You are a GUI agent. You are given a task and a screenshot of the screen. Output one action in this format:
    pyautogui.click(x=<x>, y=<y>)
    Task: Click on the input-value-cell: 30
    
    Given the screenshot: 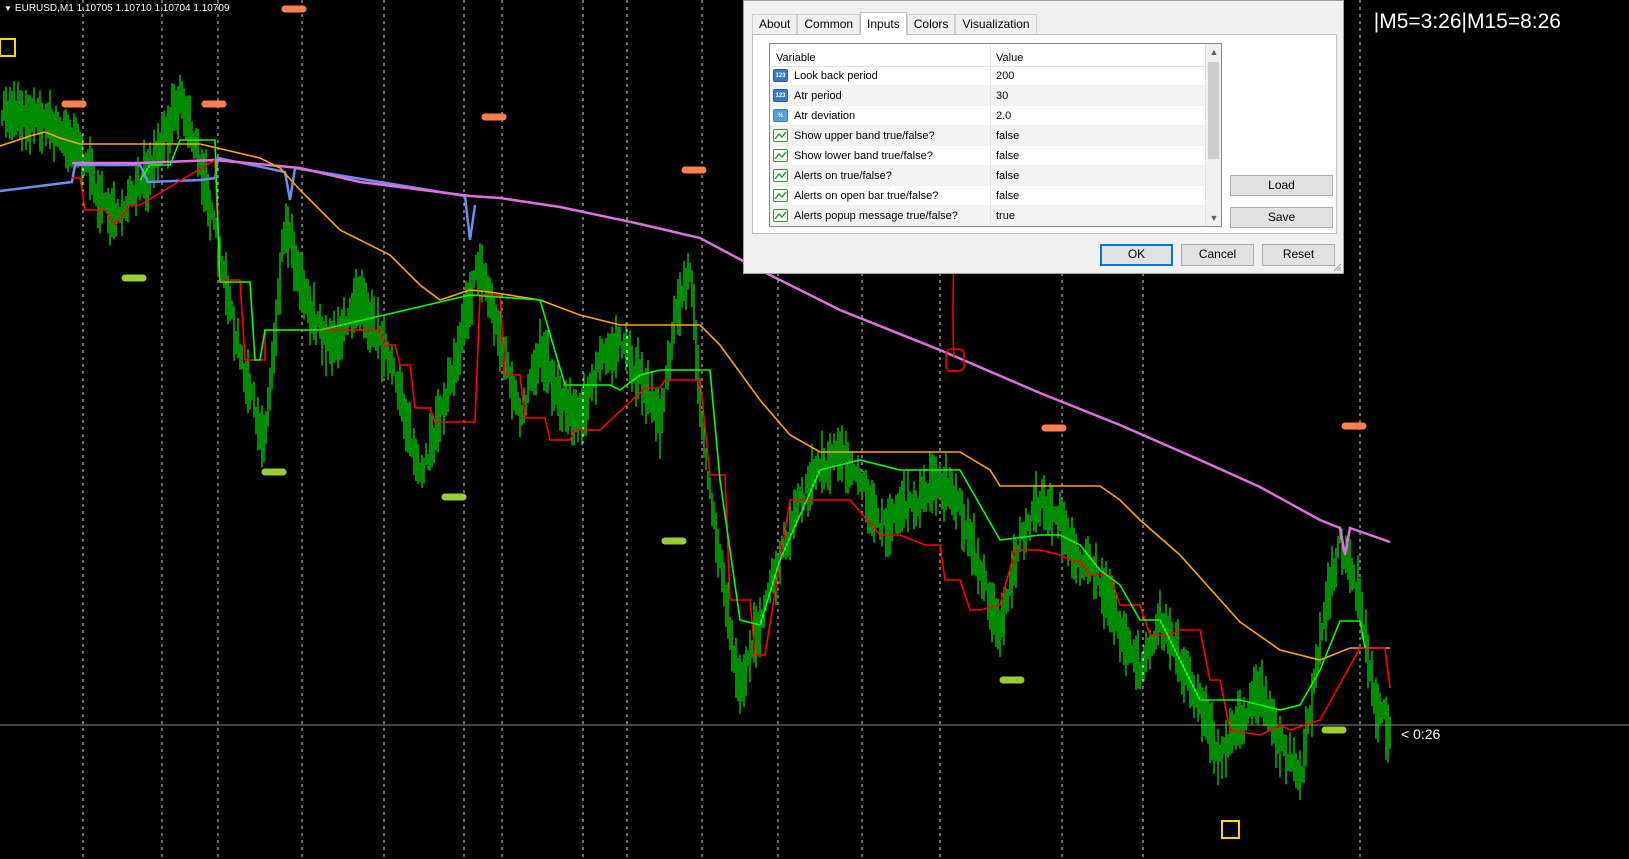 What is the action you would take?
    pyautogui.click(x=1099, y=95)
    